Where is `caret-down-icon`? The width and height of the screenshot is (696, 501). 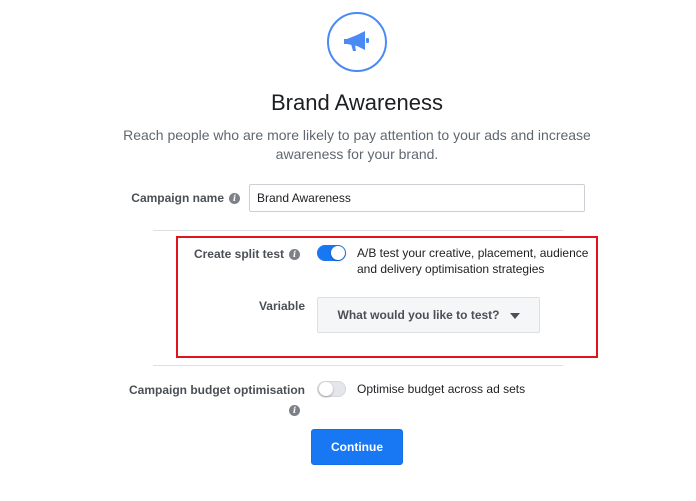
caret-down-icon is located at coordinates (514, 315).